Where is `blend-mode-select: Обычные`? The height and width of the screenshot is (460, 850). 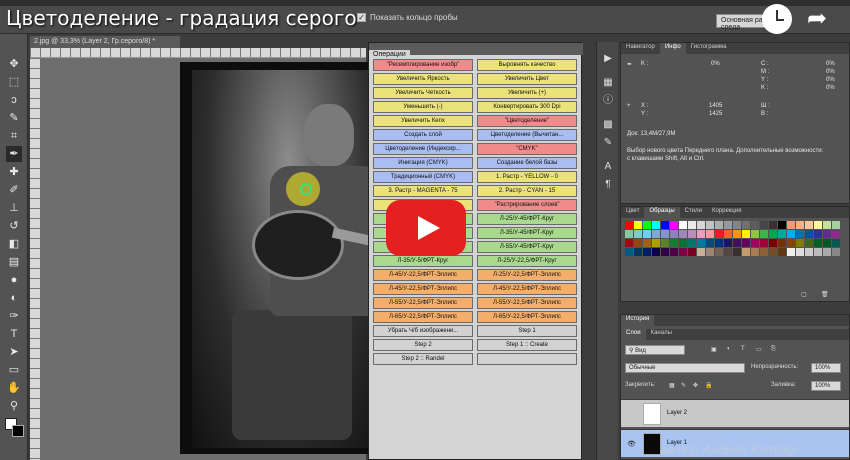 blend-mode-select: Обычные is located at coordinates (685, 368).